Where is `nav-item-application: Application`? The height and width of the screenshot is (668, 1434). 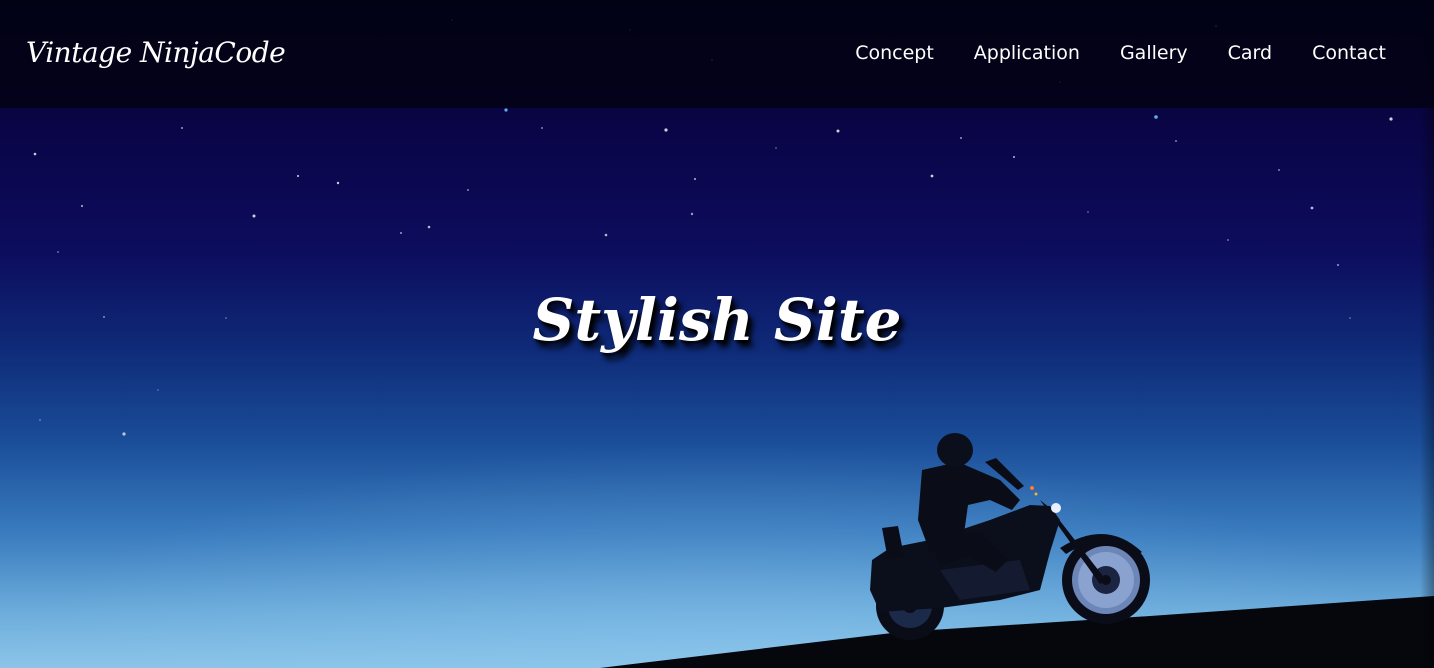 nav-item-application: Application is located at coordinates (1027, 53).